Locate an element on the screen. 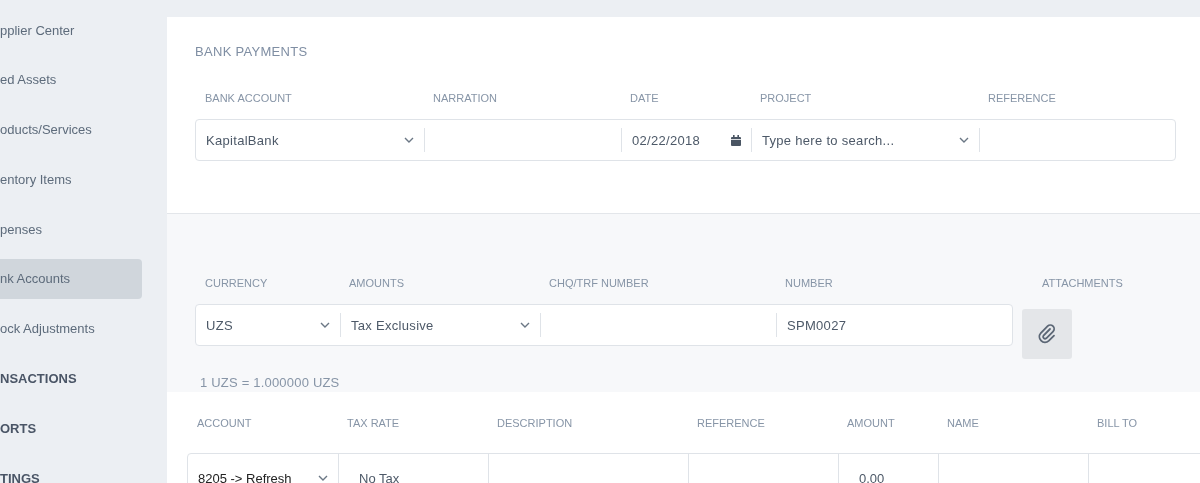 The width and height of the screenshot is (1200, 483). column-header: ACCOUNT is located at coordinates (224, 424).